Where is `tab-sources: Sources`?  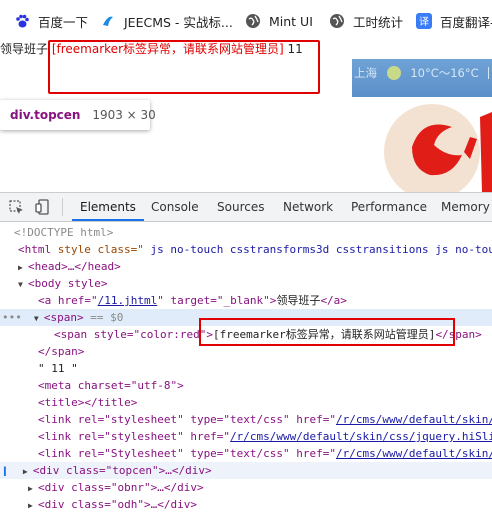 tab-sources: Sources is located at coordinates (240, 207).